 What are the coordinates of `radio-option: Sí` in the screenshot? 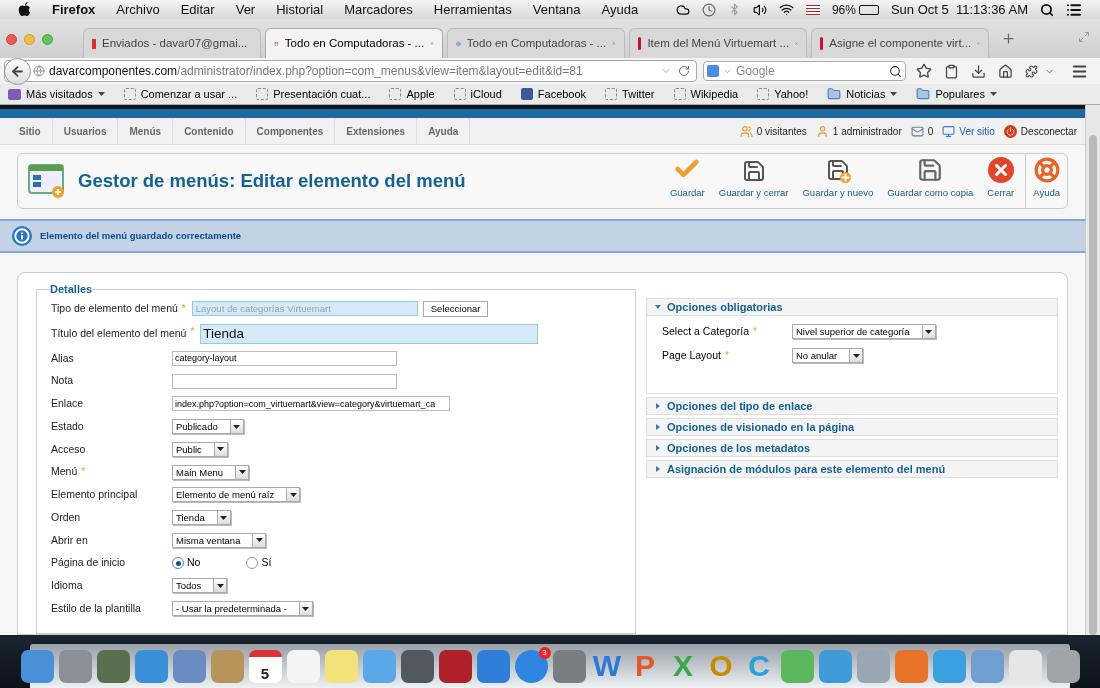 It's located at (259, 563).